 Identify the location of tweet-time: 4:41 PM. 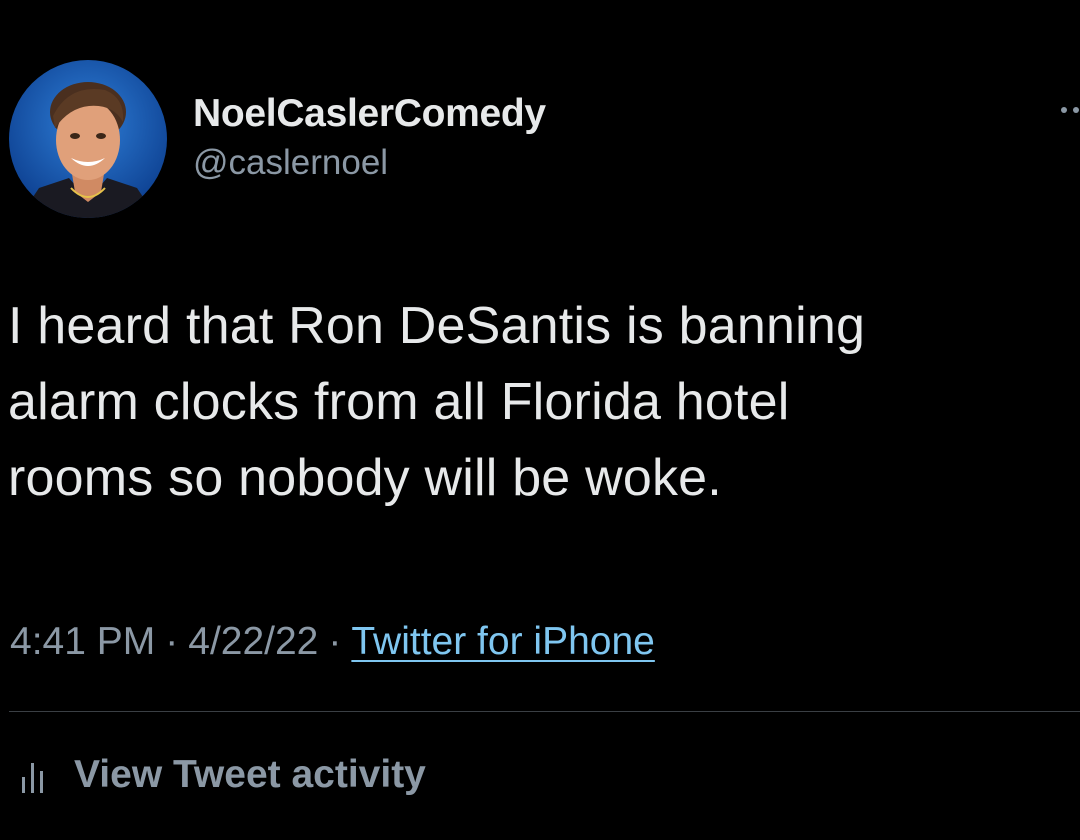
(82, 641).